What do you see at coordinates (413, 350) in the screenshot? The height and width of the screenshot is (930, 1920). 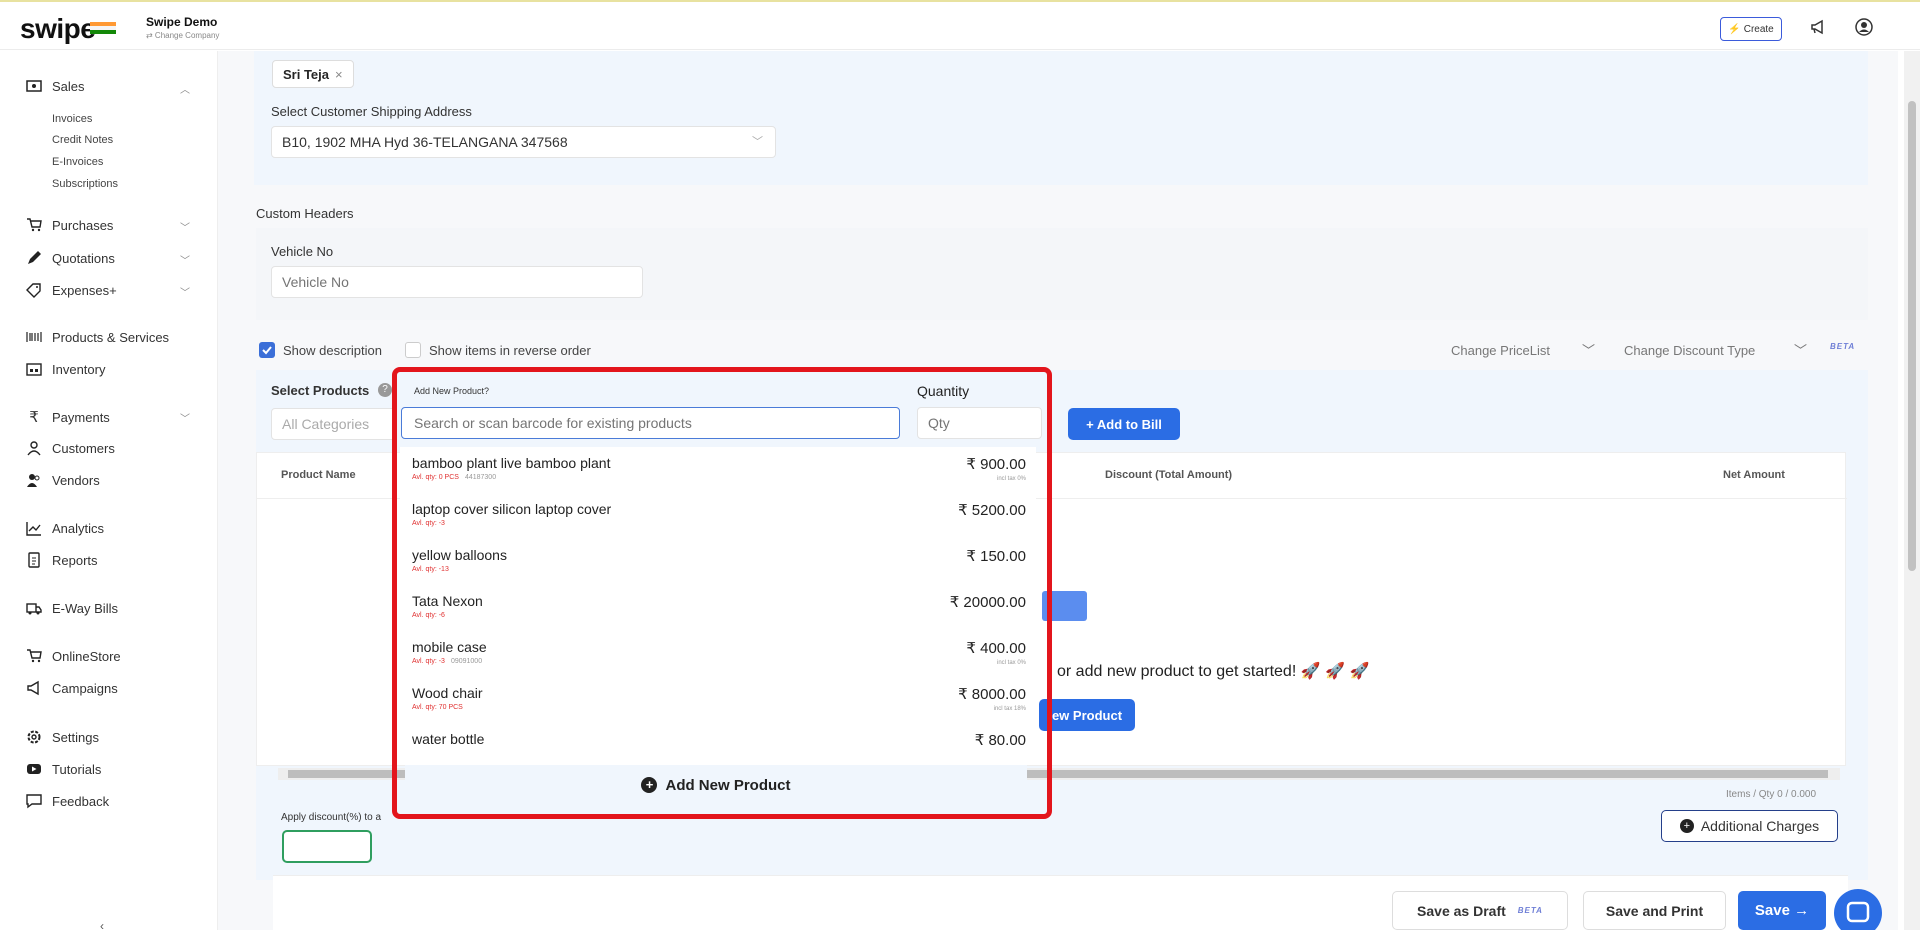 I see `reverse-order-checkbox` at bounding box center [413, 350].